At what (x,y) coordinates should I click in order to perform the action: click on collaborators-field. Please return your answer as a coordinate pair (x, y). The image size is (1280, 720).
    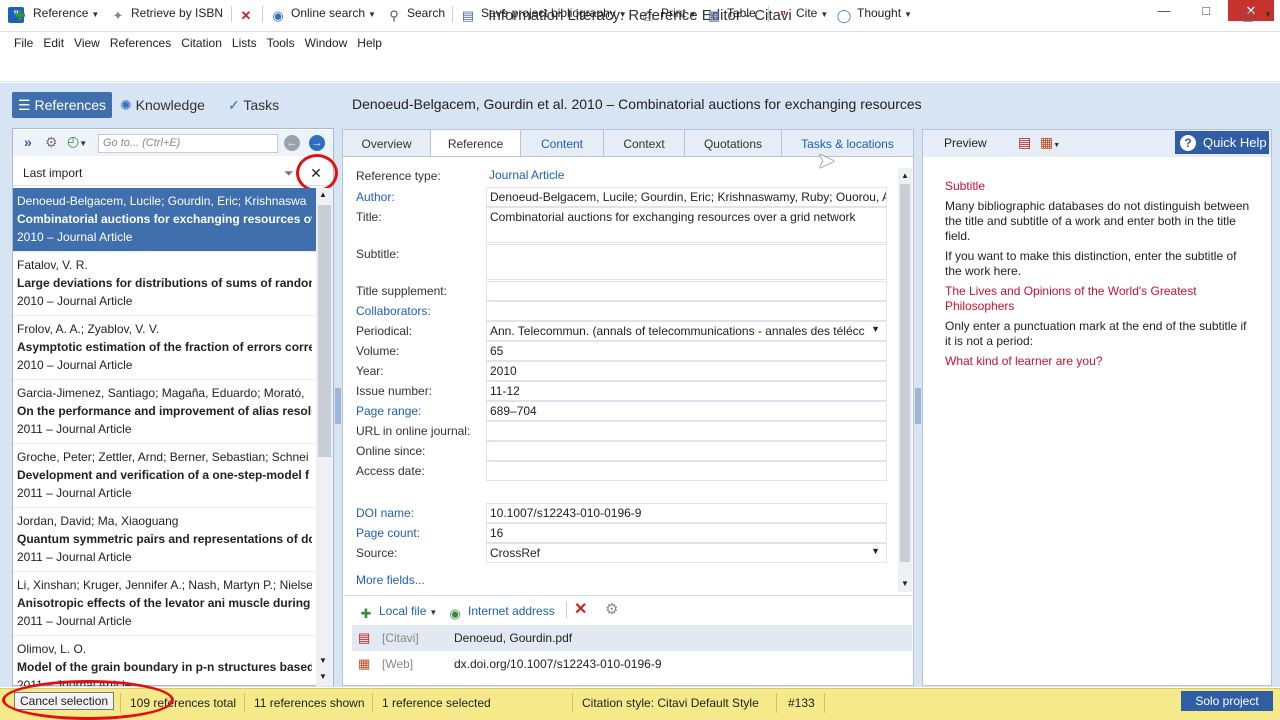
    Looking at the image, I should click on (686, 311).